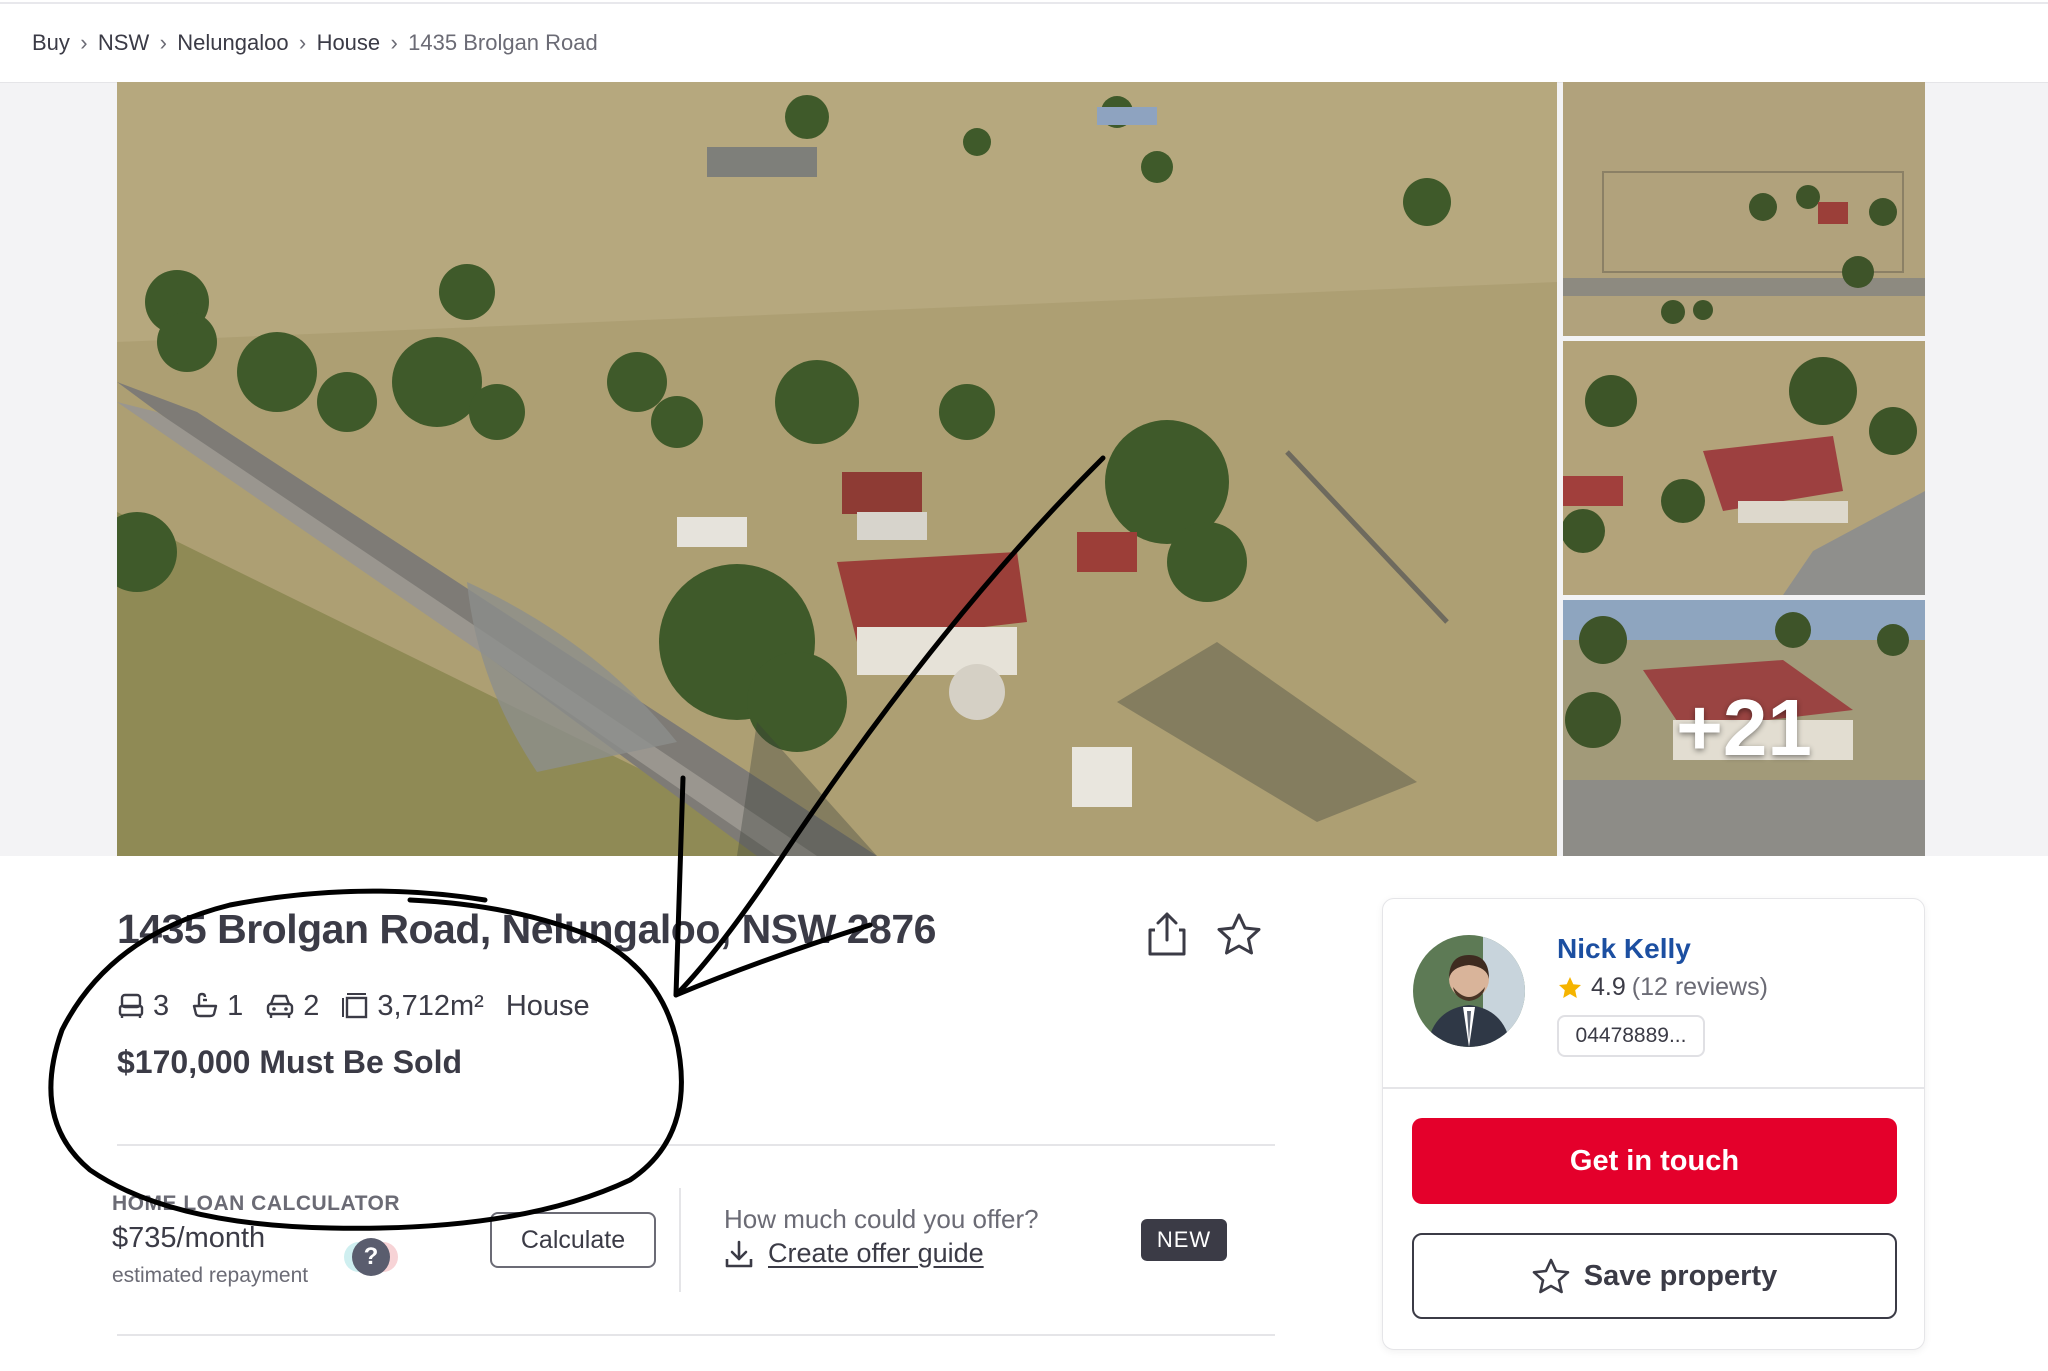  What do you see at coordinates (1680, 1275) in the screenshot?
I see `save-property-label: Save property` at bounding box center [1680, 1275].